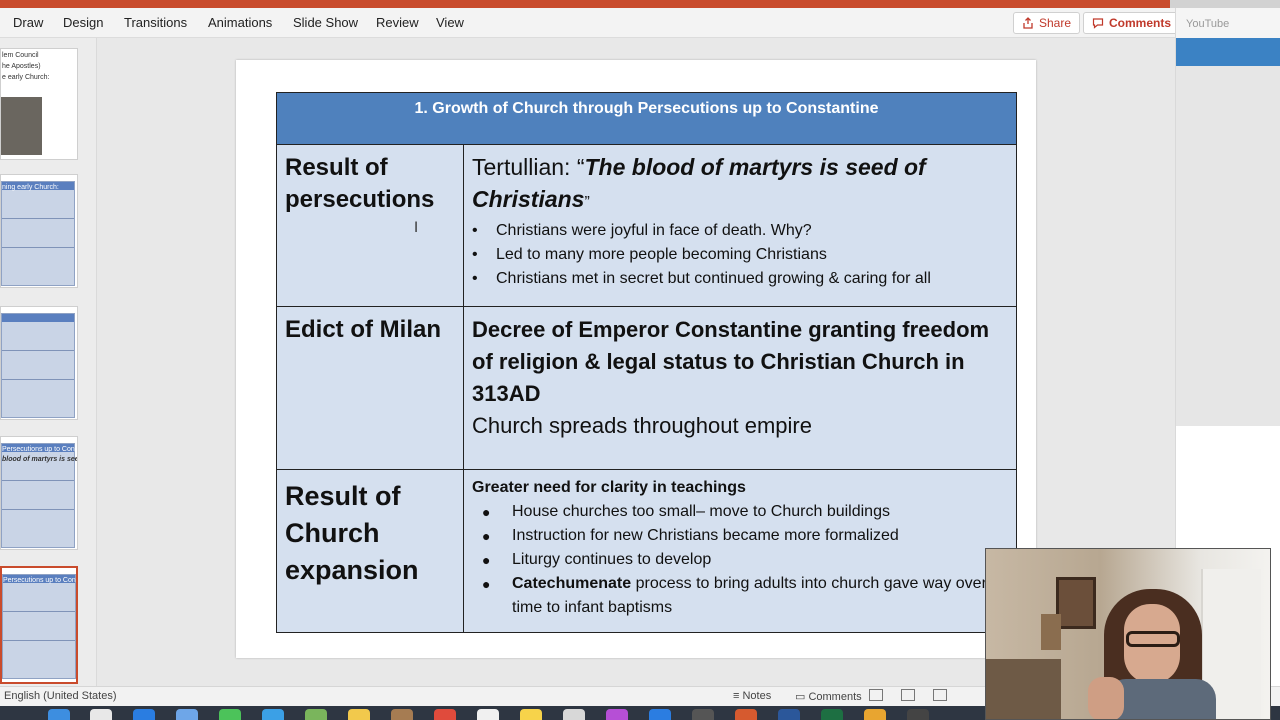  What do you see at coordinates (1028, 23) in the screenshot?
I see `share-icon` at bounding box center [1028, 23].